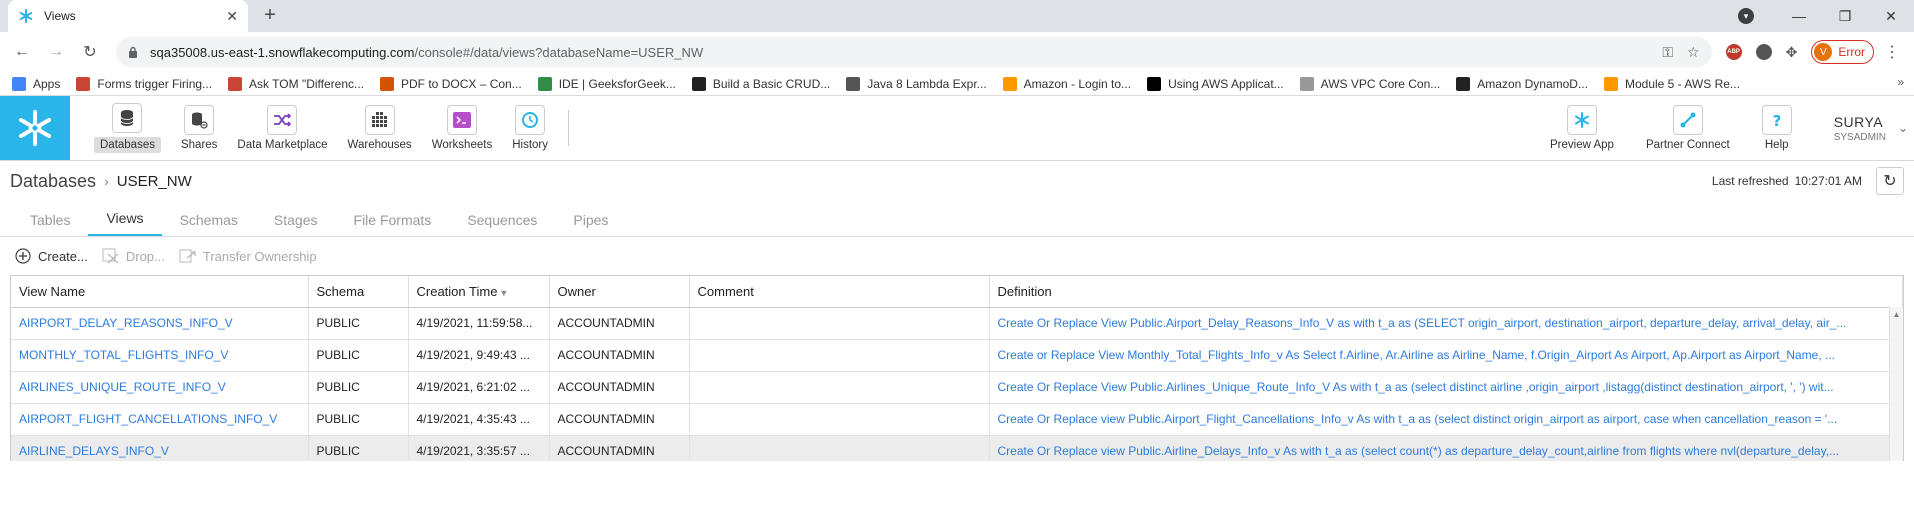  What do you see at coordinates (160, 448) in the screenshot?
I see `view-name-link: AIRLINE_DELAYS_INFO_V` at bounding box center [160, 448].